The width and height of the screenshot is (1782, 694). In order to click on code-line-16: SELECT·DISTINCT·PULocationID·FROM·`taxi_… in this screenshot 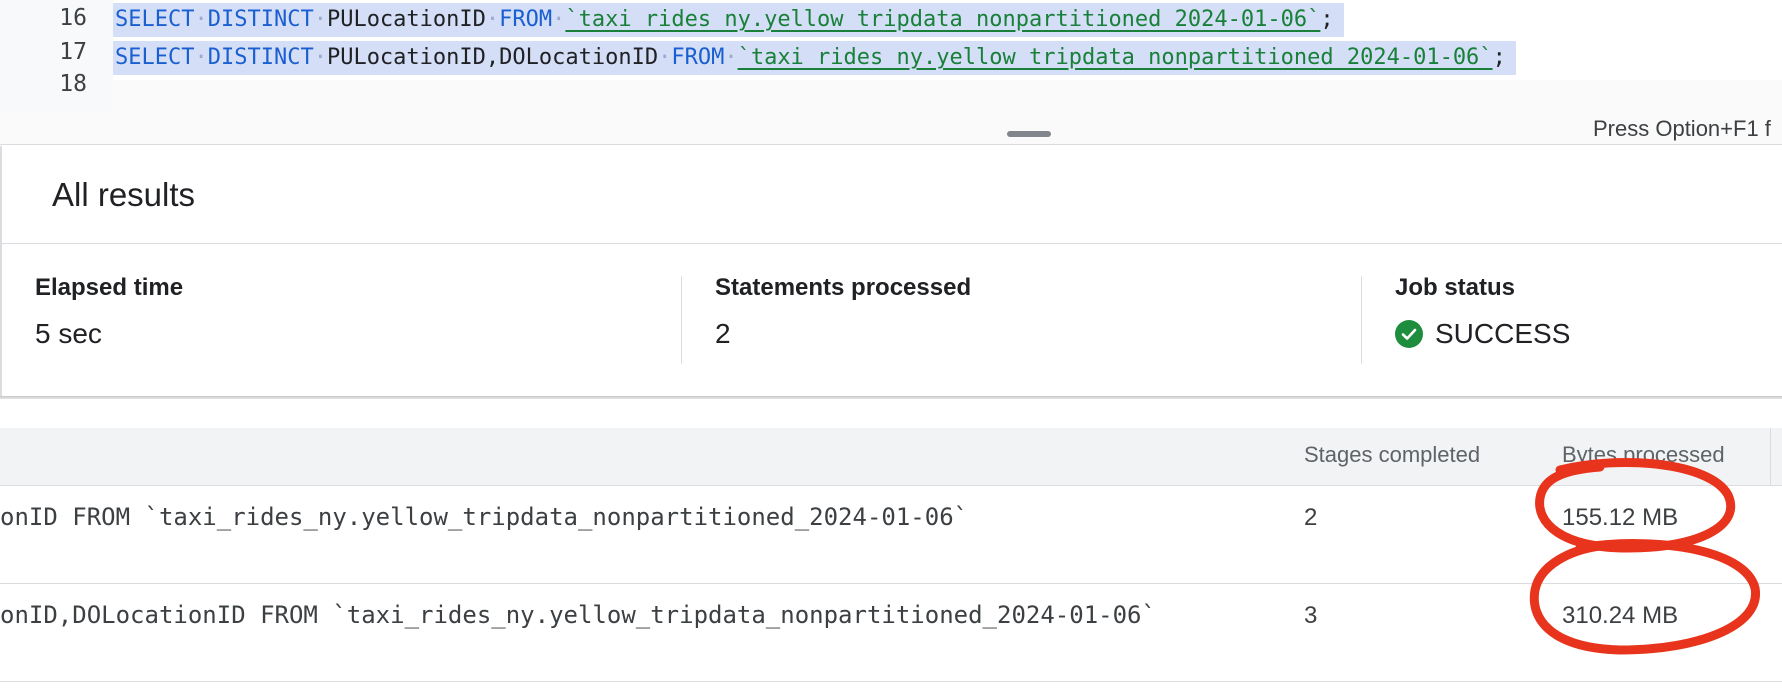, I will do `click(728, 20)`.